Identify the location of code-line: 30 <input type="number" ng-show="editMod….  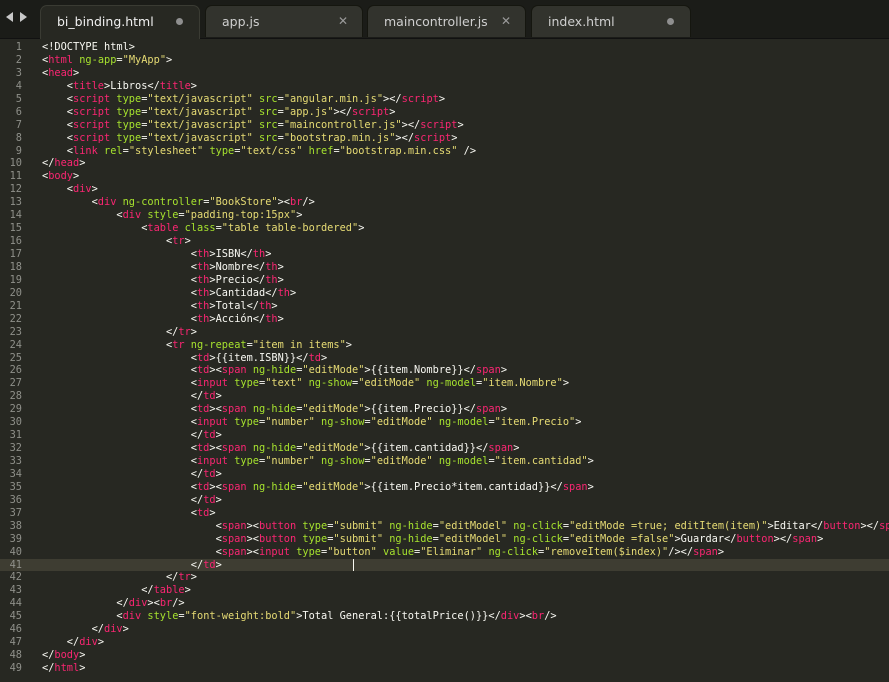
(444, 422).